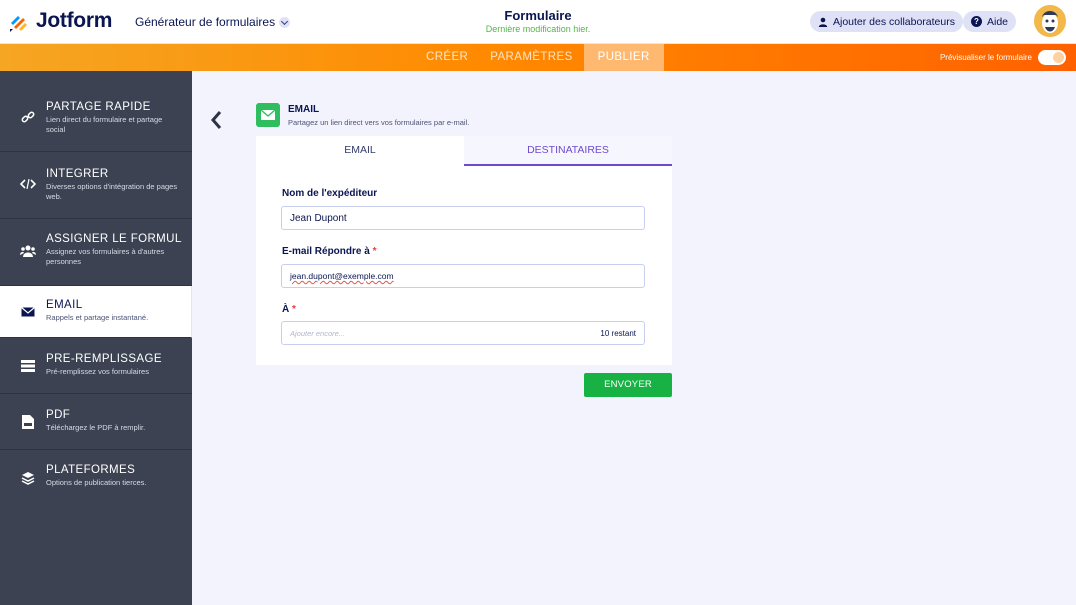 Image resolution: width=1076 pixels, height=605 pixels. I want to click on tab-creer: CRÉER, so click(447, 57).